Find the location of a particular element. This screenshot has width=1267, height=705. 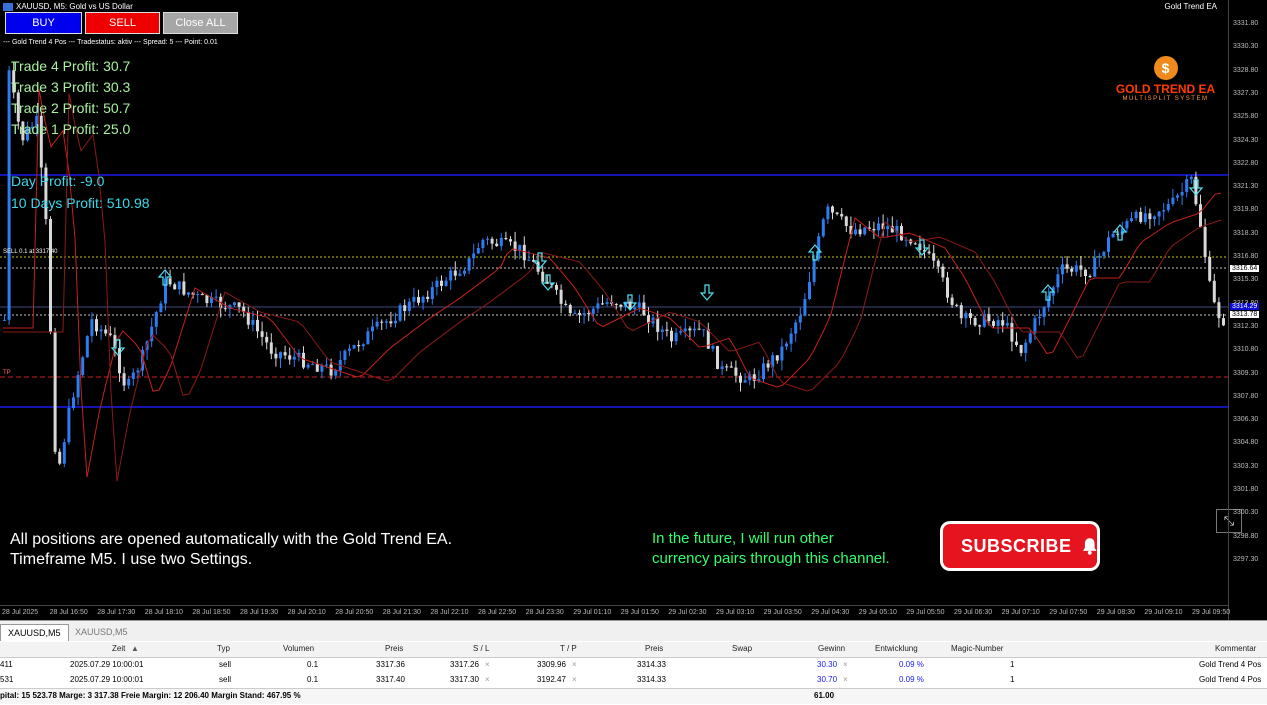

ten-days-profit: 10 Days Profit: 510.98 is located at coordinates (80, 203).